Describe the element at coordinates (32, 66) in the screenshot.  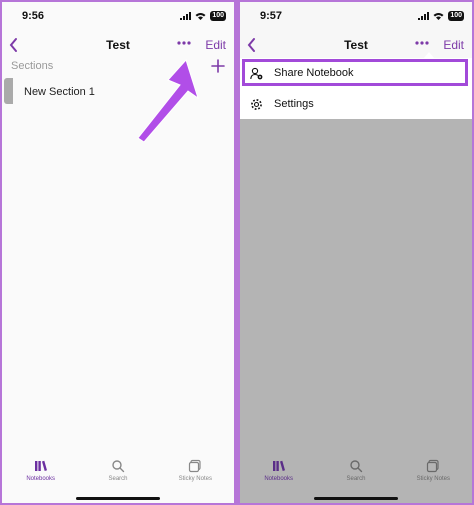
I see `sections-heading: Sections` at that location.